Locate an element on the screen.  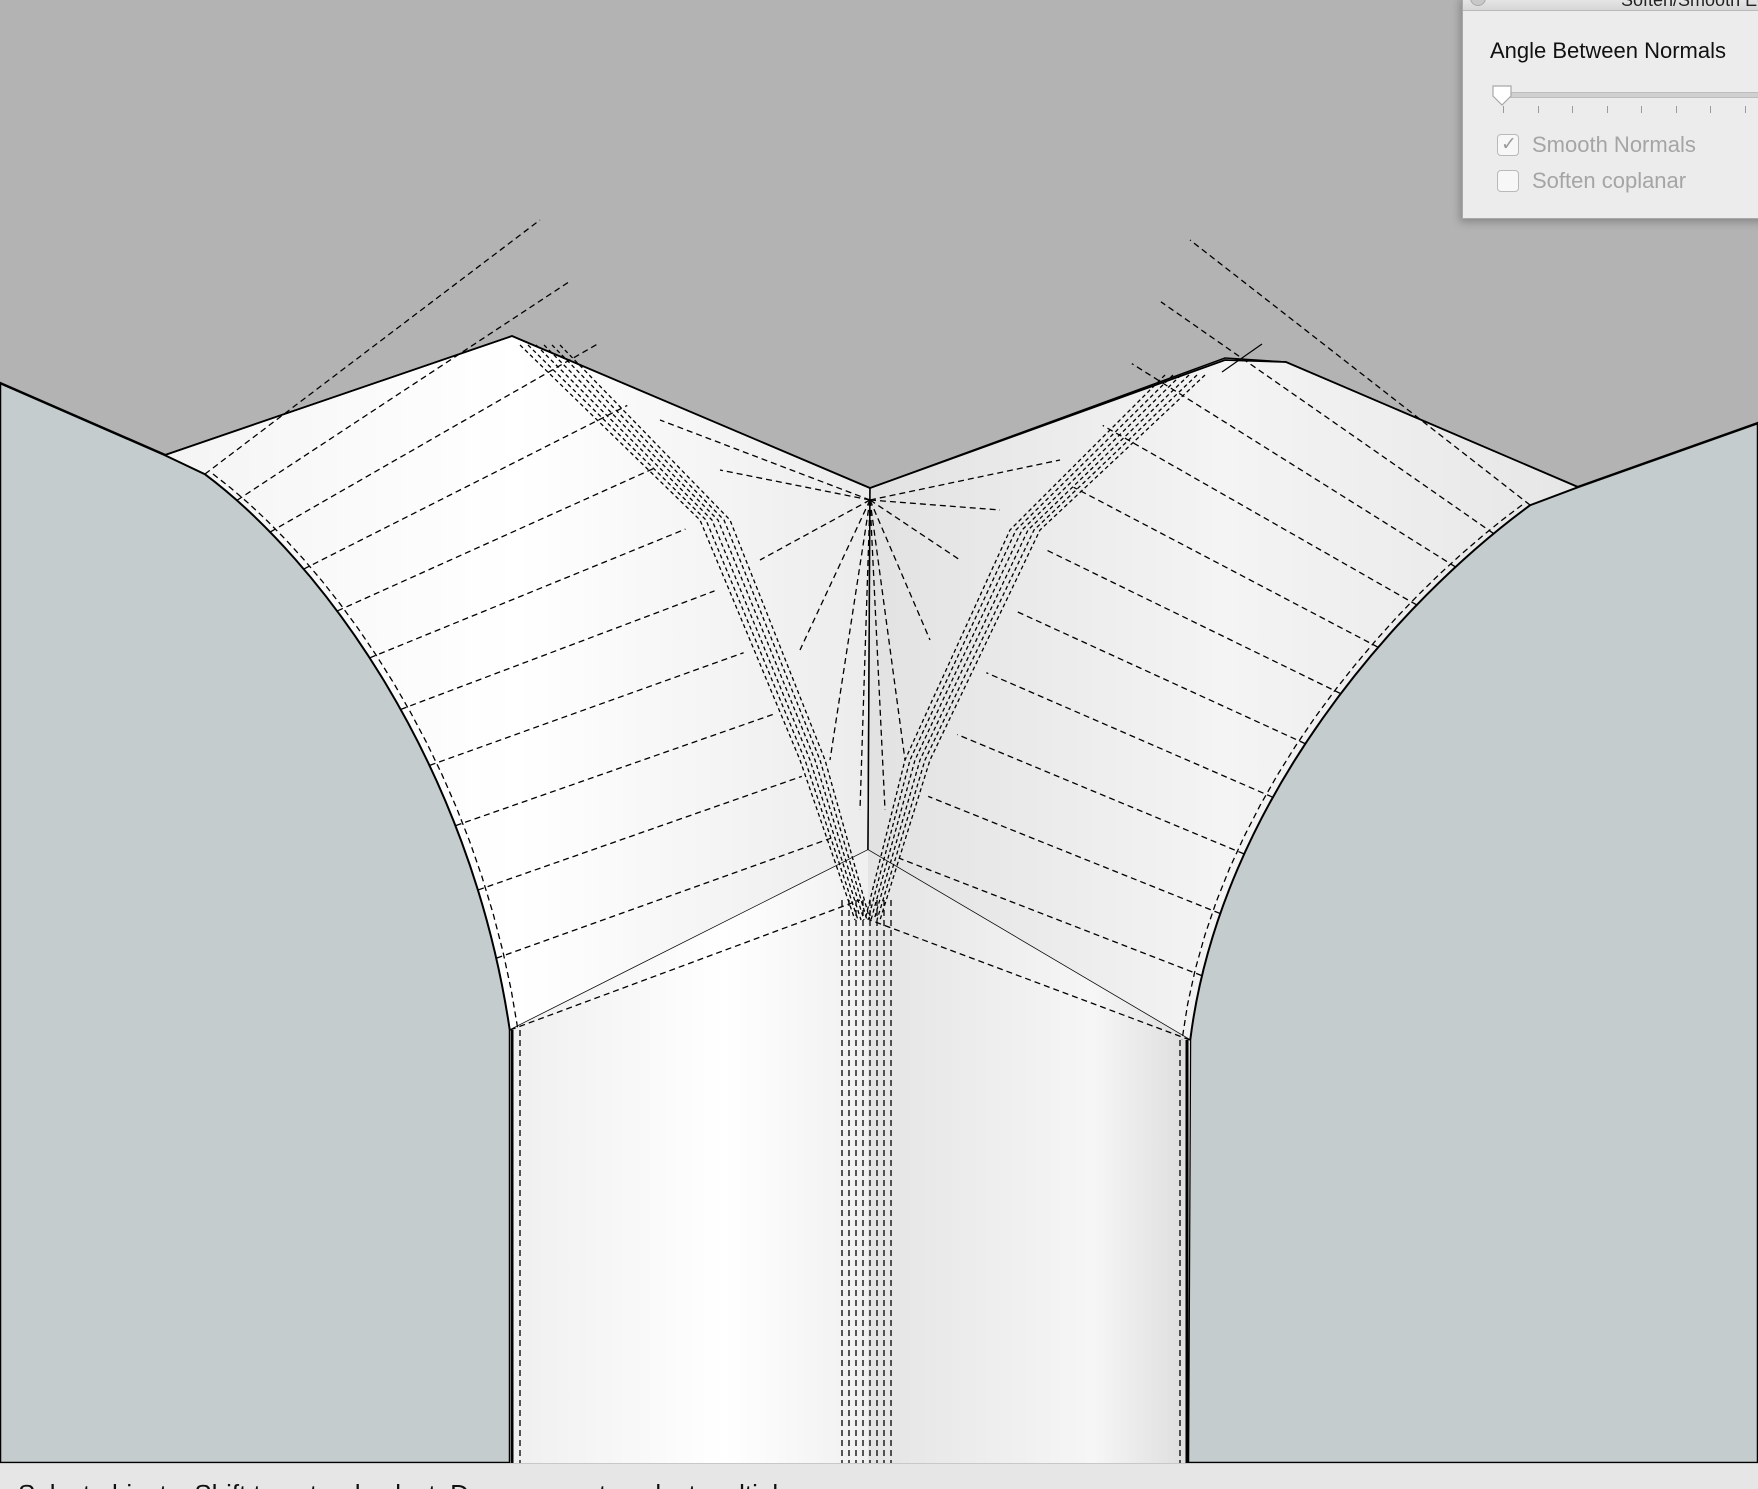
angle-slider-ticks is located at coordinates (1630, 110).